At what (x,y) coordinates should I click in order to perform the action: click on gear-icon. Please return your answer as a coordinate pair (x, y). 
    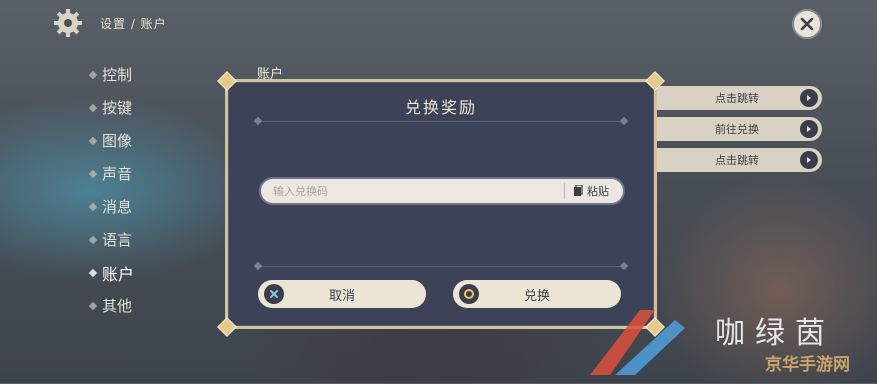
    Looking at the image, I should click on (68, 23).